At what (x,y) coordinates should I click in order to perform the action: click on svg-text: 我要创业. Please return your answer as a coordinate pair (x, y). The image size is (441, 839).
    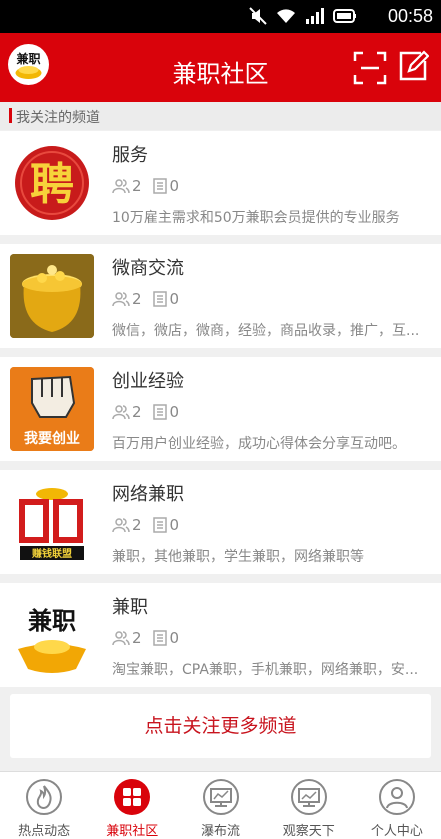
    Looking at the image, I should click on (52, 438).